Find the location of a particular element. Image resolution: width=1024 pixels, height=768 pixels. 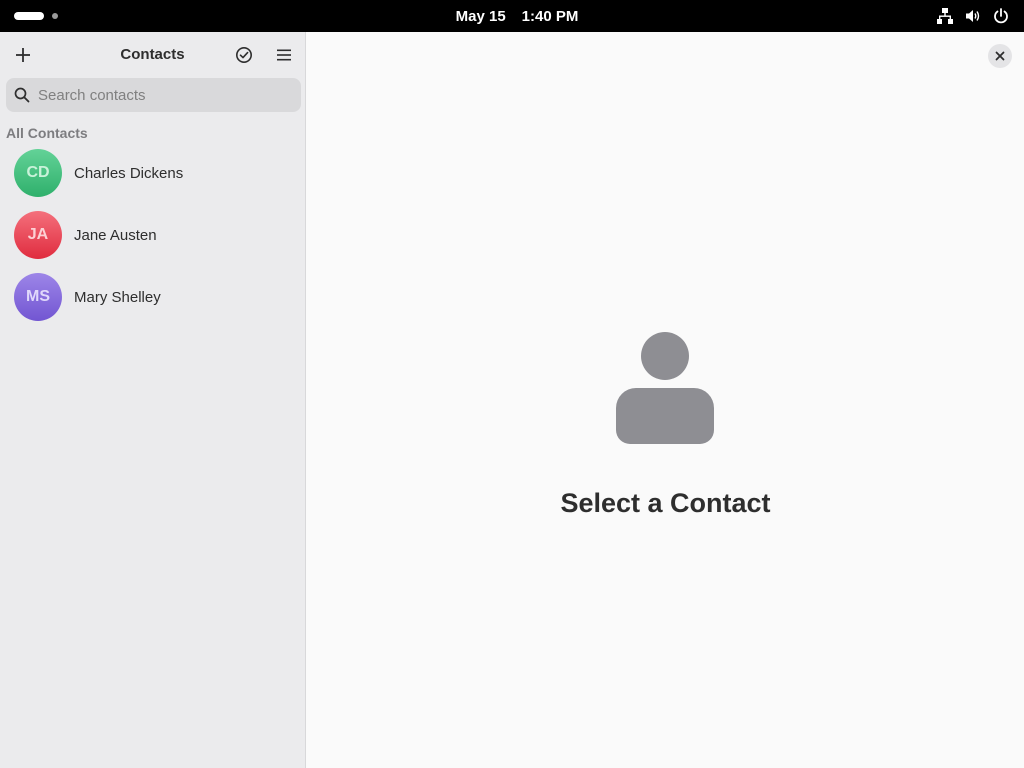

contact-name: Charles Dickens is located at coordinates (129, 173).